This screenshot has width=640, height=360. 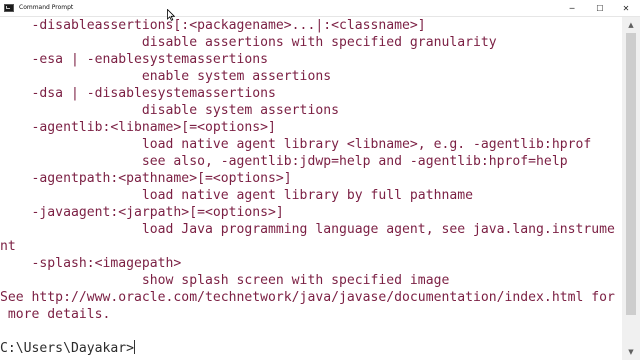 What do you see at coordinates (138, 127) in the screenshot?
I see `console-line: -agentlib:<libname>[=<options>]` at bounding box center [138, 127].